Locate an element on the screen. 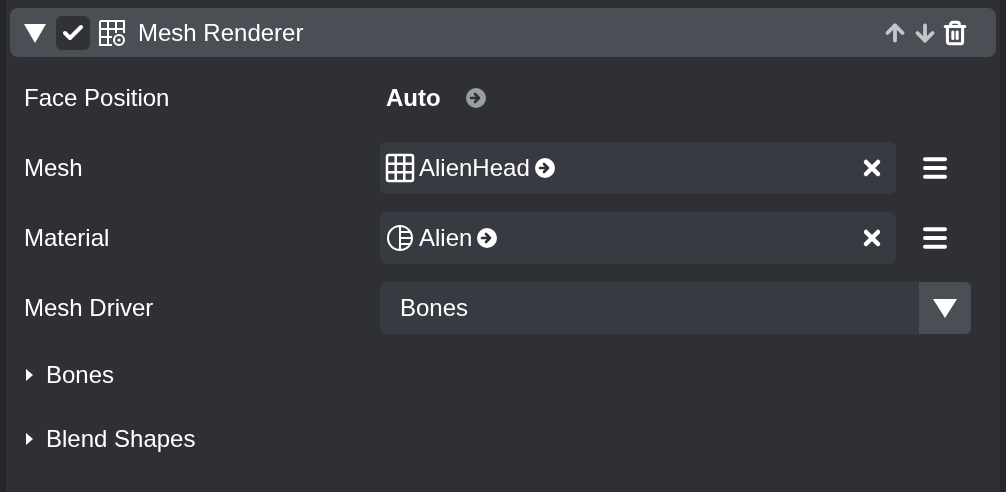 Image resolution: width=1006 pixels, height=492 pixels. property-label: Mesh is located at coordinates (53, 168).